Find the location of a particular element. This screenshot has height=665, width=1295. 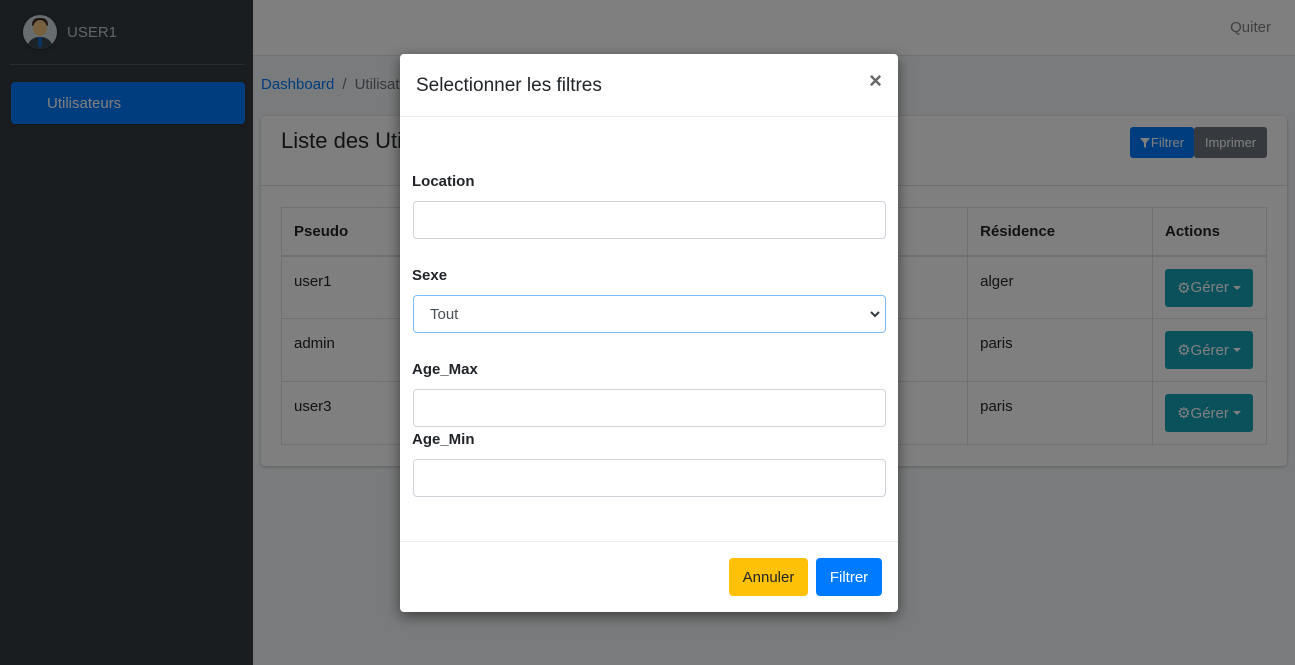

sexe-select: Tout is located at coordinates (649, 314).